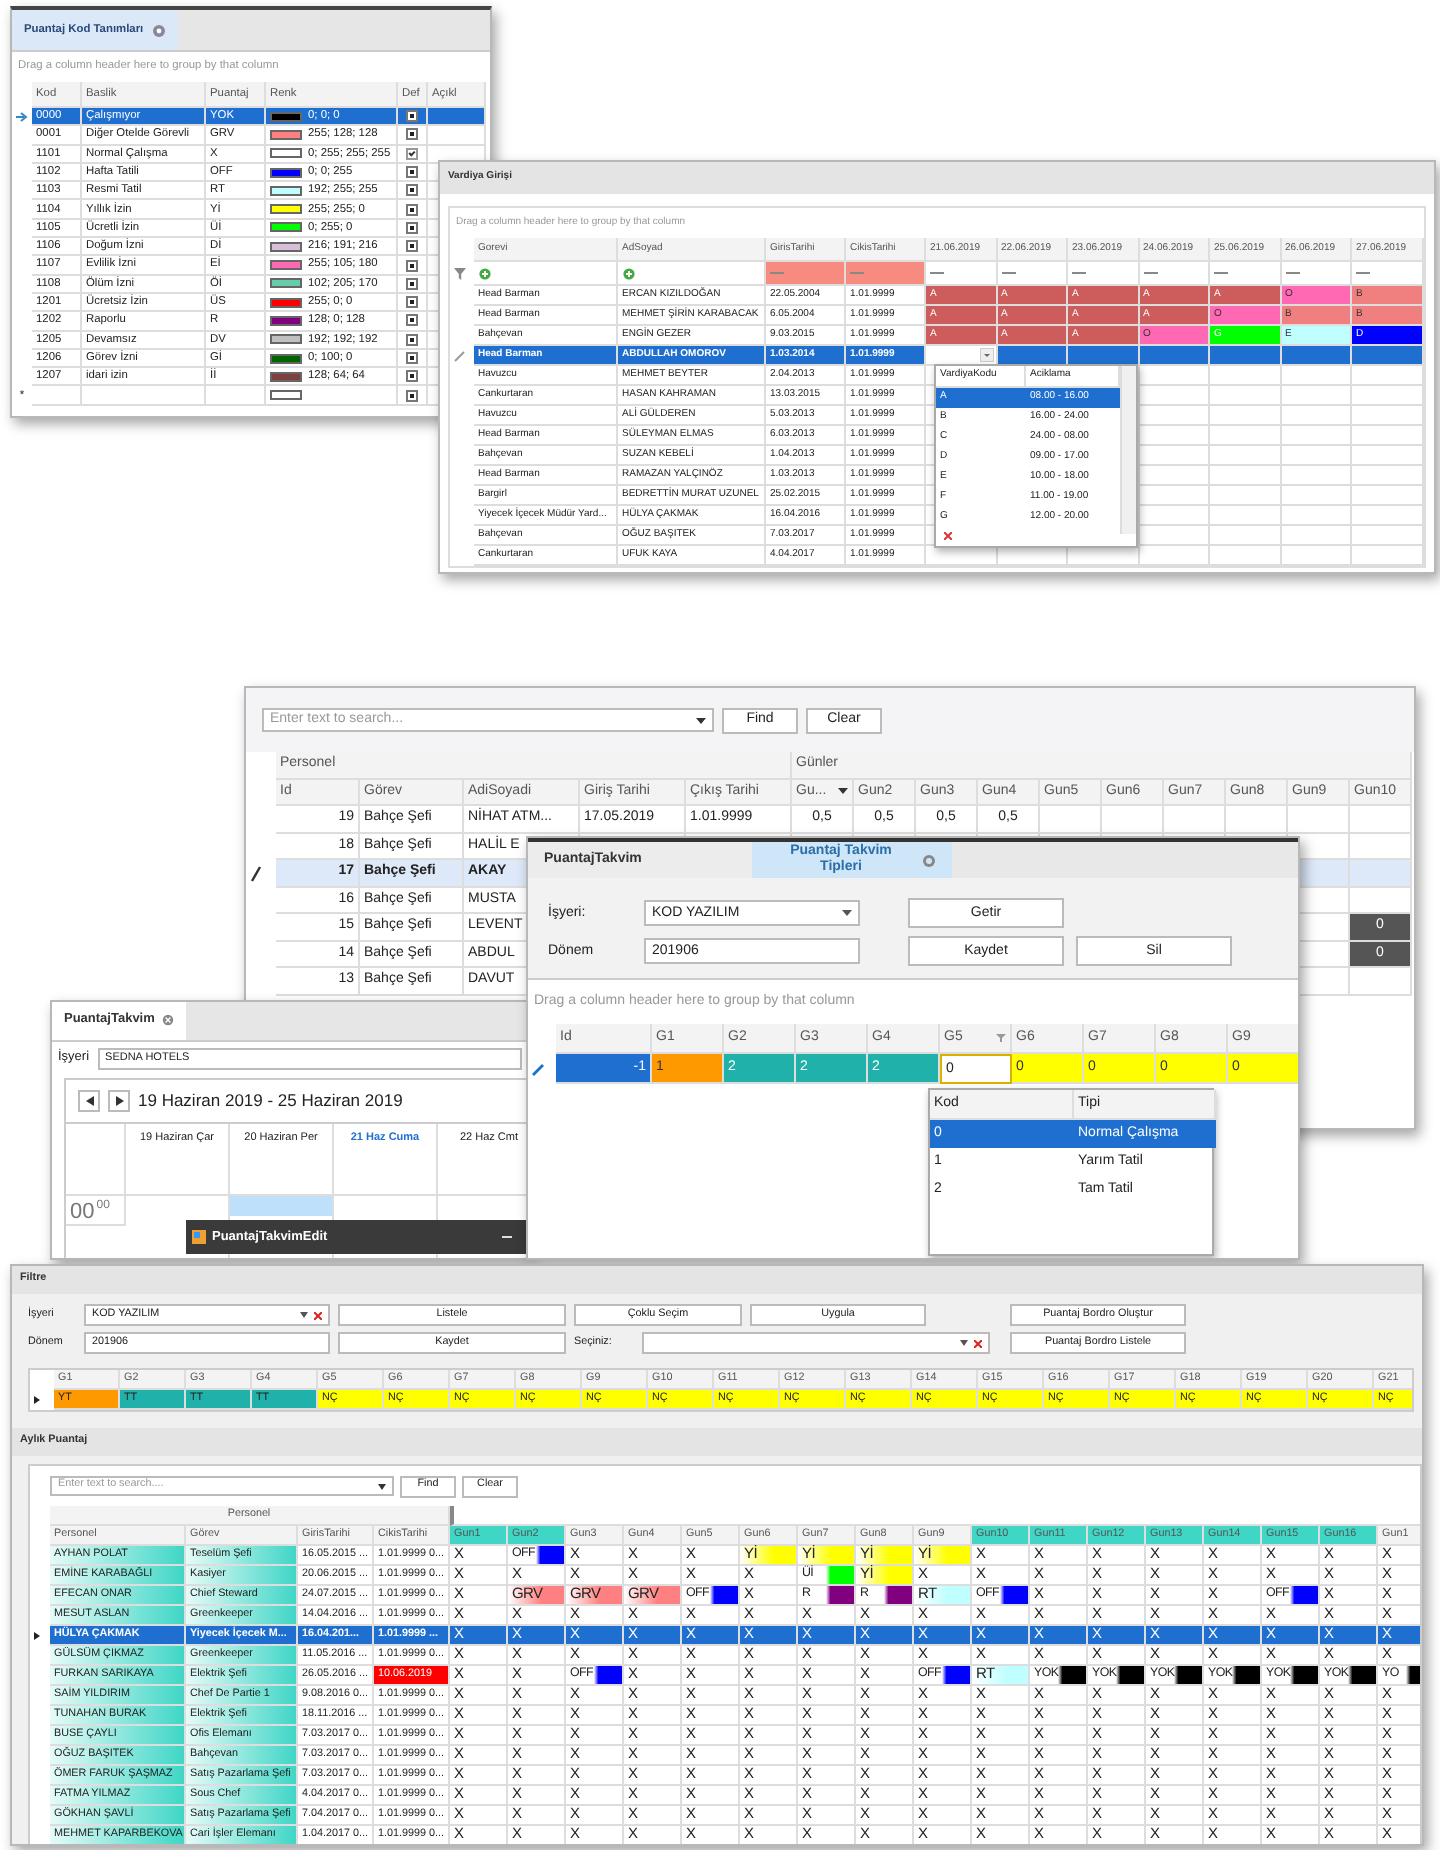 Image resolution: width=1440 pixels, height=1850 pixels. Describe the element at coordinates (158, 30) in the screenshot. I see `settings-icon` at that location.